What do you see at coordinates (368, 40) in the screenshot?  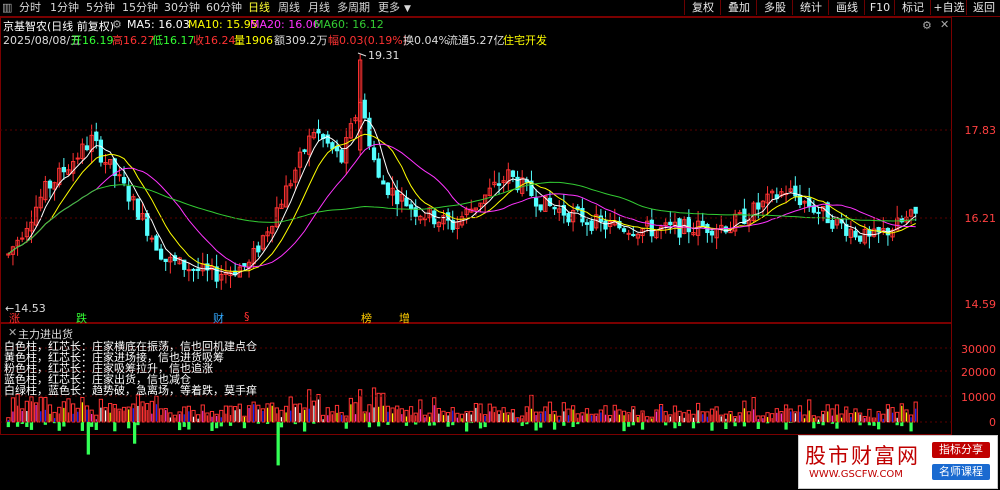 I see `change-value: 幅0.03(0.19%)` at bounding box center [368, 40].